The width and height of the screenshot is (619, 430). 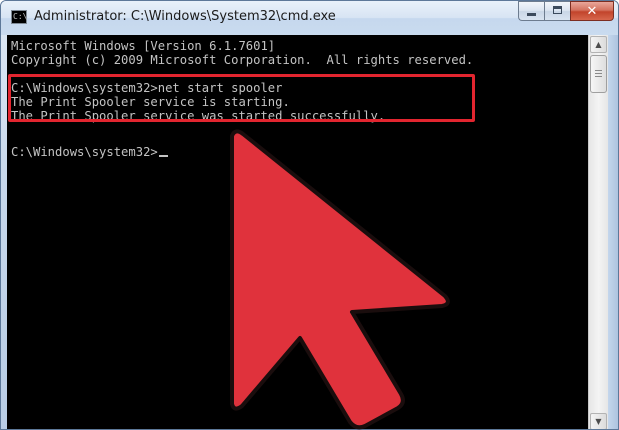 I want to click on maximize-button, so click(x=557, y=11).